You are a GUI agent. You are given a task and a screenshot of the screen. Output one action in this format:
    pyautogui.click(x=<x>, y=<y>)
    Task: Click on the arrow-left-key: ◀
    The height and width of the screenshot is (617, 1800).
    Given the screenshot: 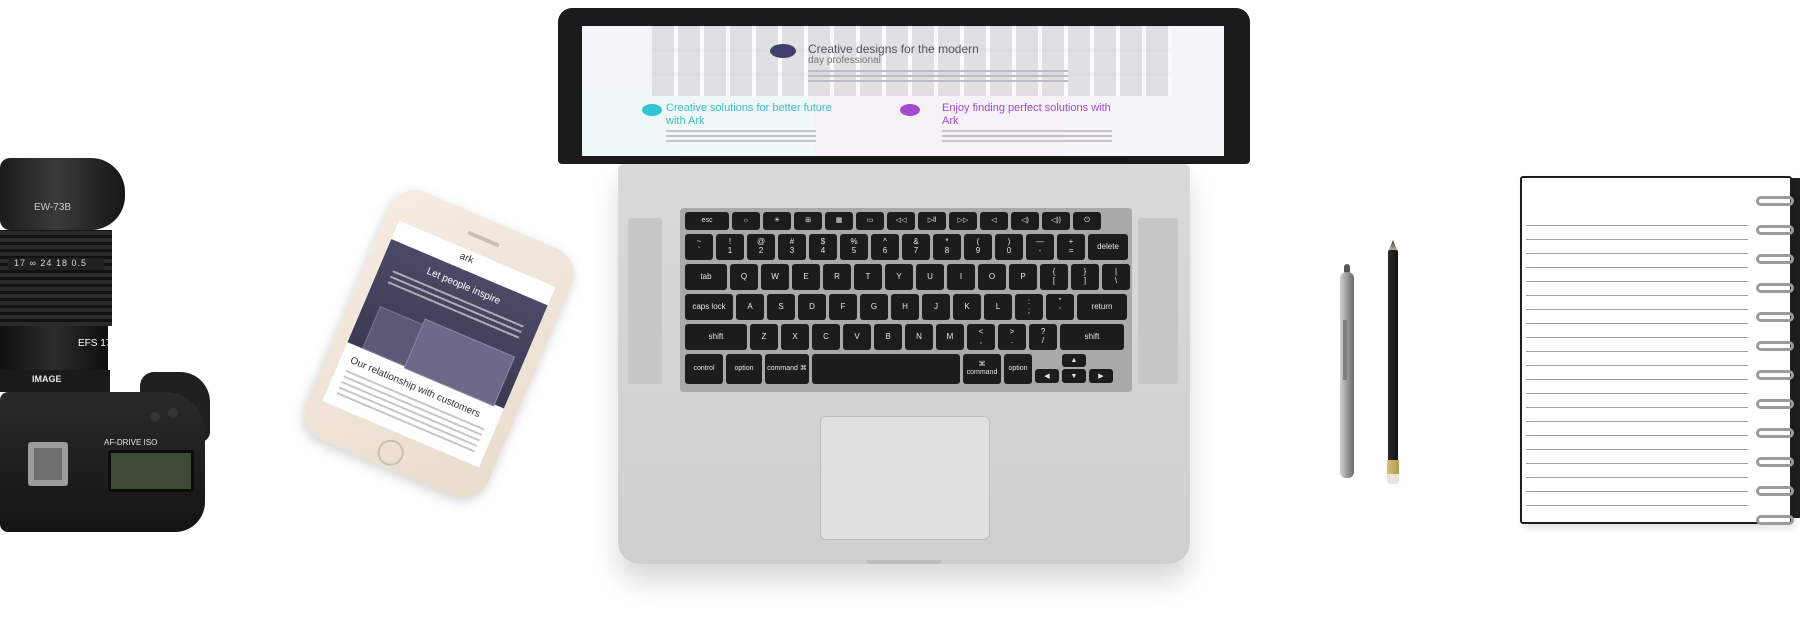 What is the action you would take?
    pyautogui.click(x=1047, y=376)
    